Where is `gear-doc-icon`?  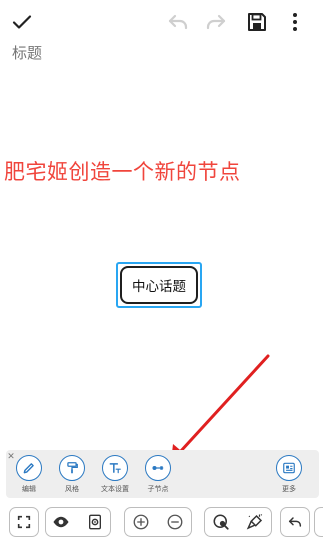 gear-doc-icon is located at coordinates (95, 521).